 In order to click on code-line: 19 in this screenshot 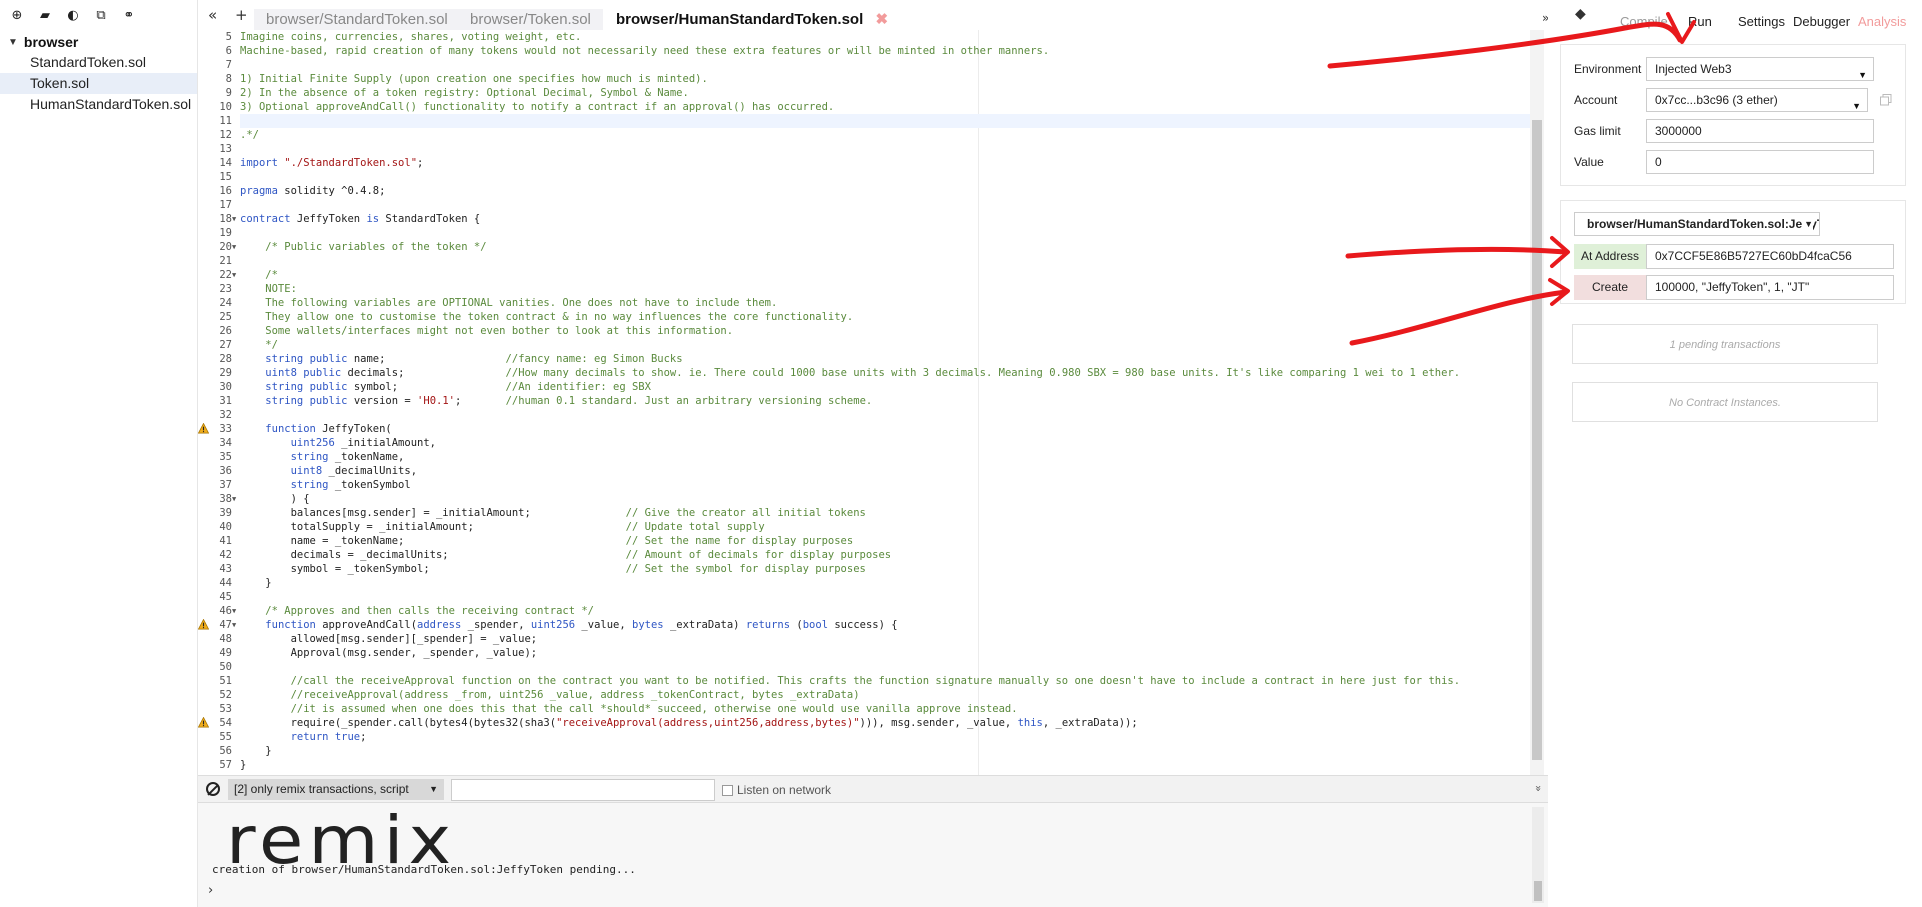, I will do `click(874, 233)`.